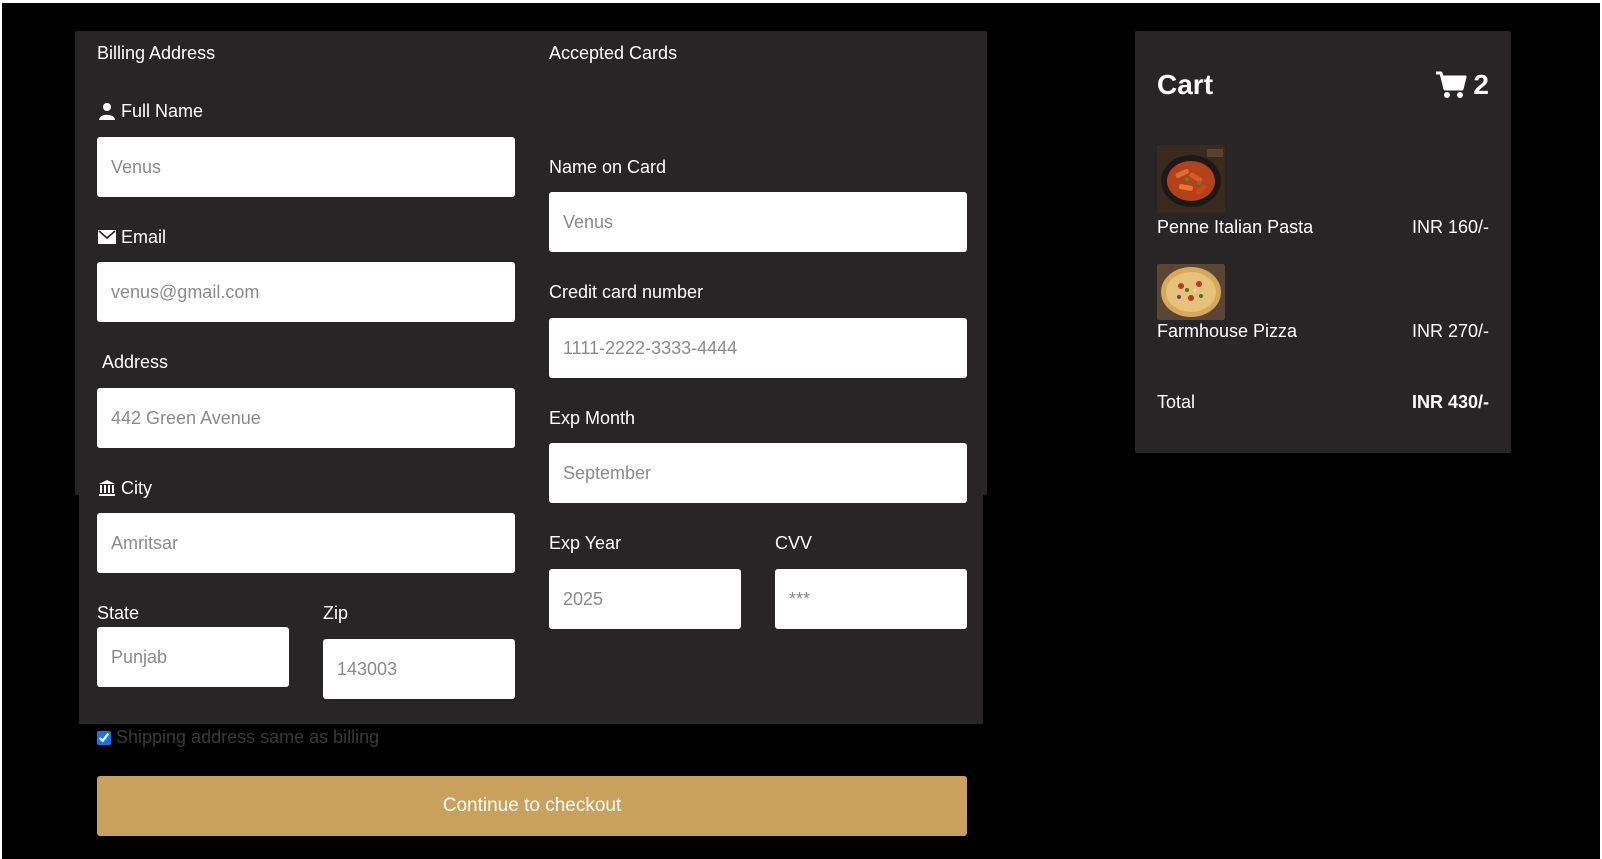 The width and height of the screenshot is (1602, 859). I want to click on name-on-card-label-text: Name on Card, so click(608, 166).